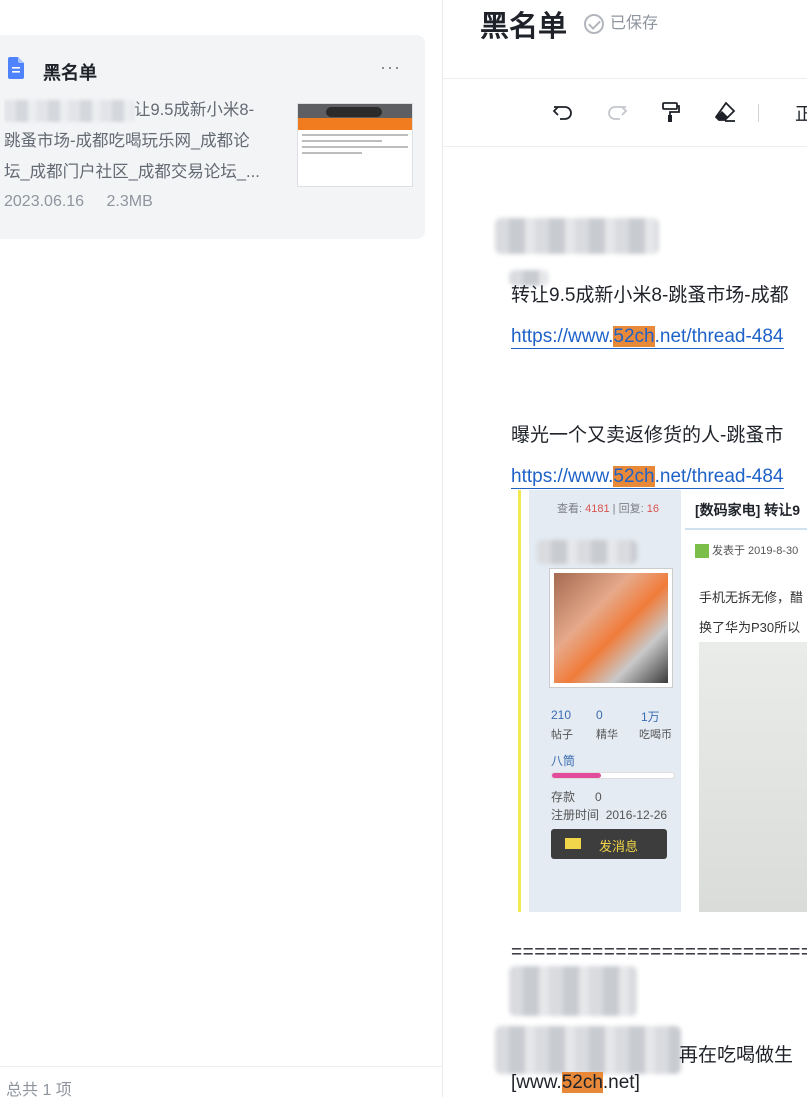  What do you see at coordinates (563, 112) in the screenshot?
I see `undo-icon` at bounding box center [563, 112].